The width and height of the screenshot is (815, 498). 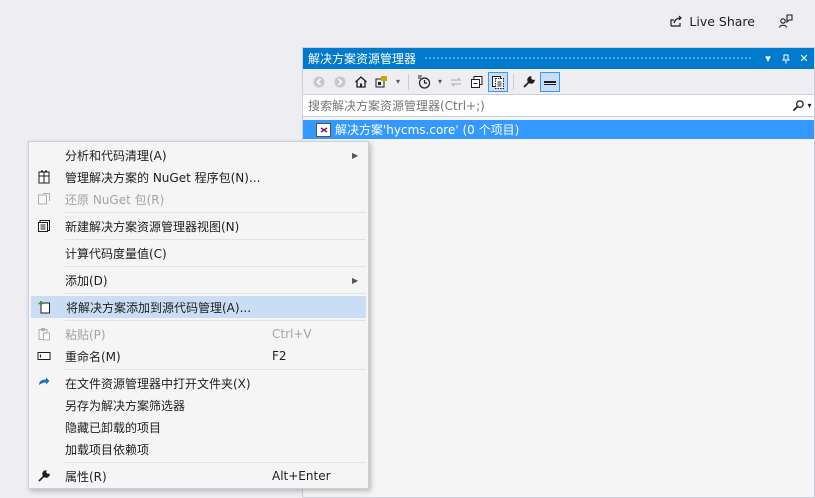 I want to click on menu-item-new-explorer-view: 新建解决方案资源管理器视图(N), so click(x=198, y=226).